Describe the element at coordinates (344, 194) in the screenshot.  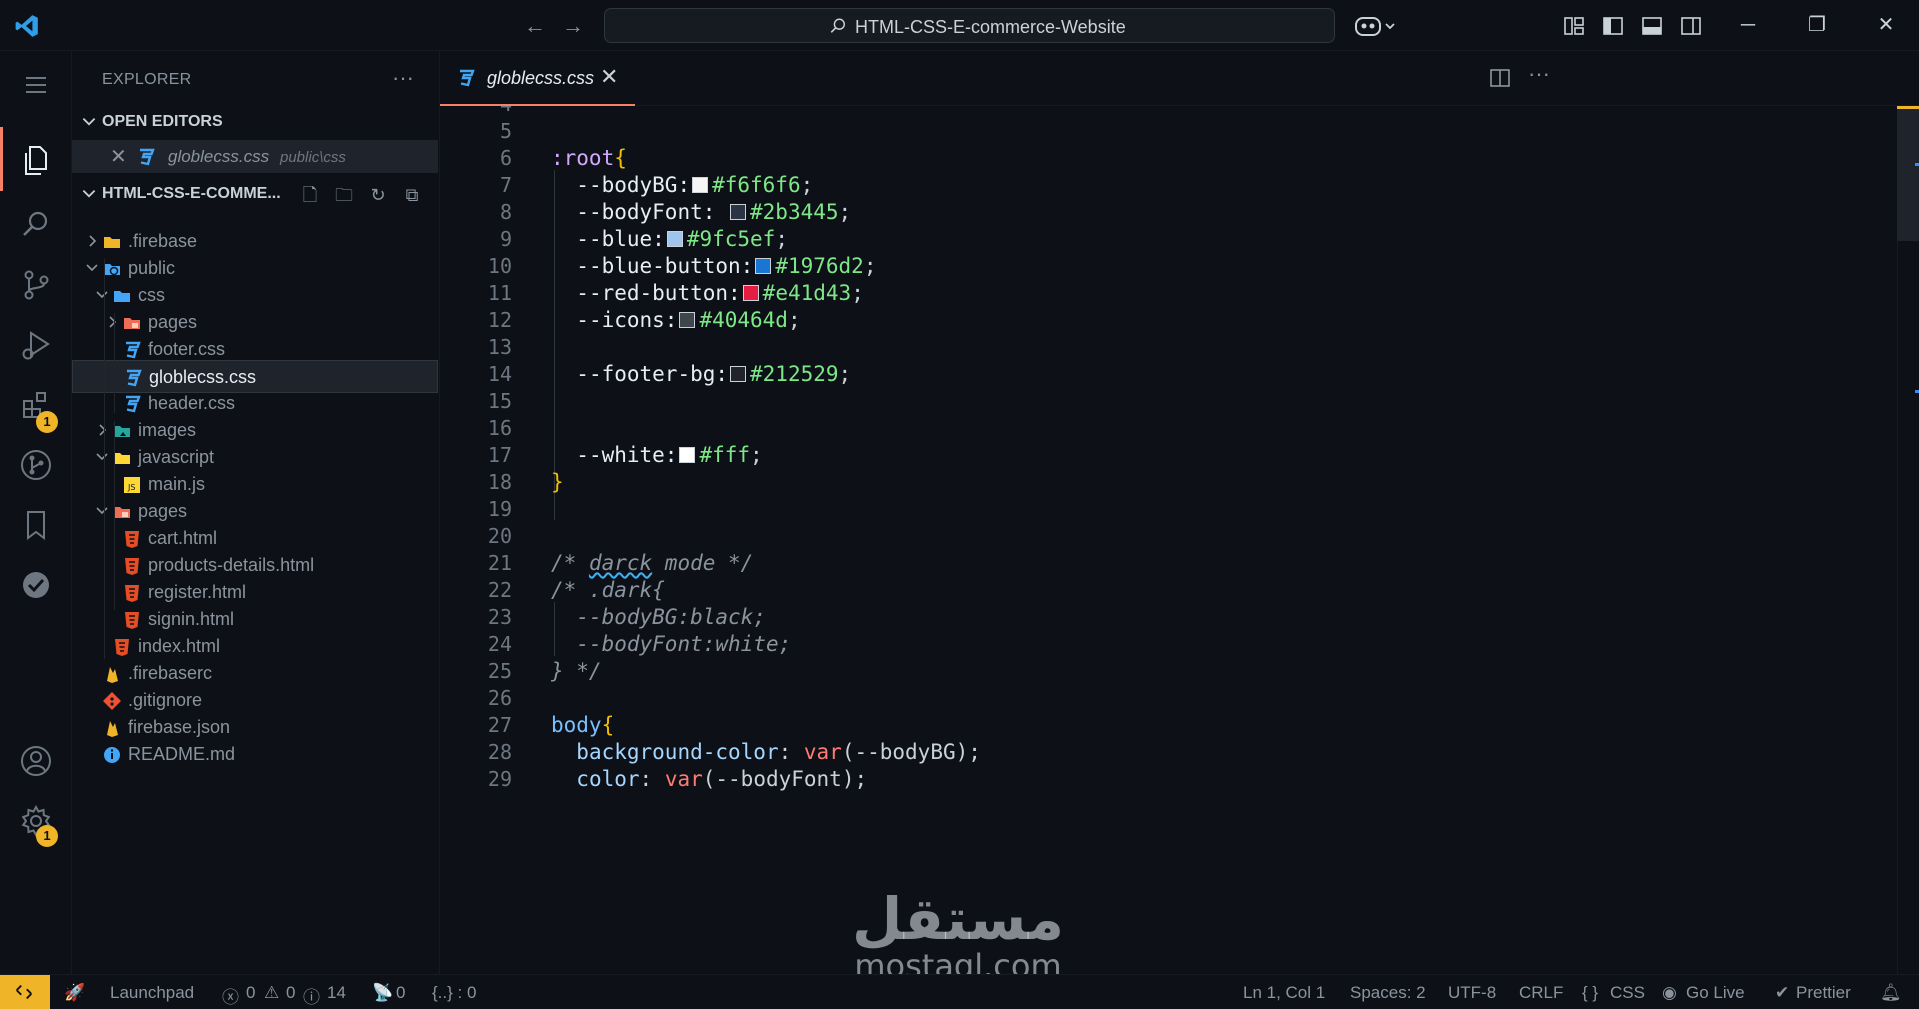
I see `new-folder-icon: 🗀` at that location.